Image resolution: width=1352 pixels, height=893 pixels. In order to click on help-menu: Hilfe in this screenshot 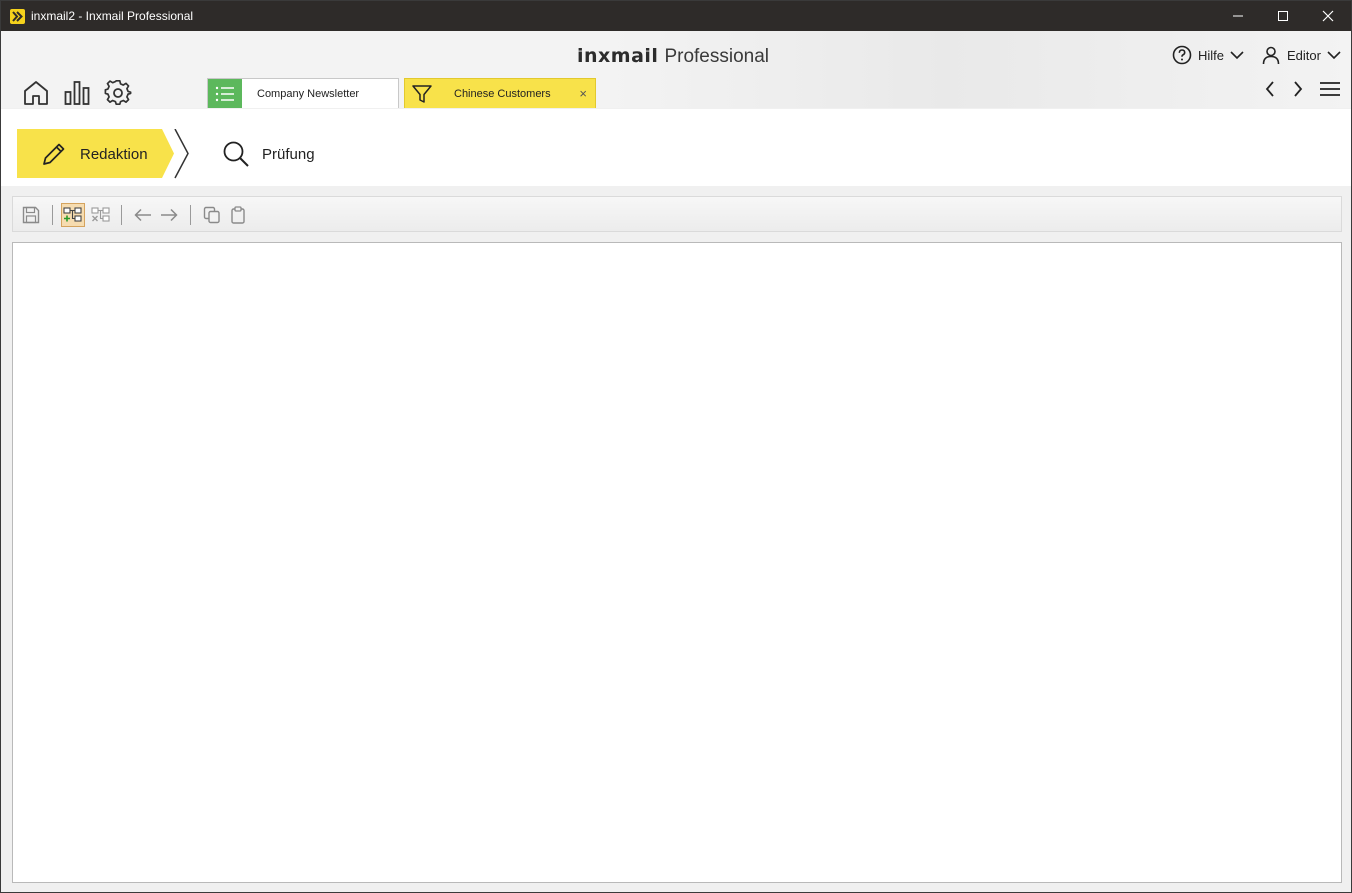, I will do `click(1208, 55)`.